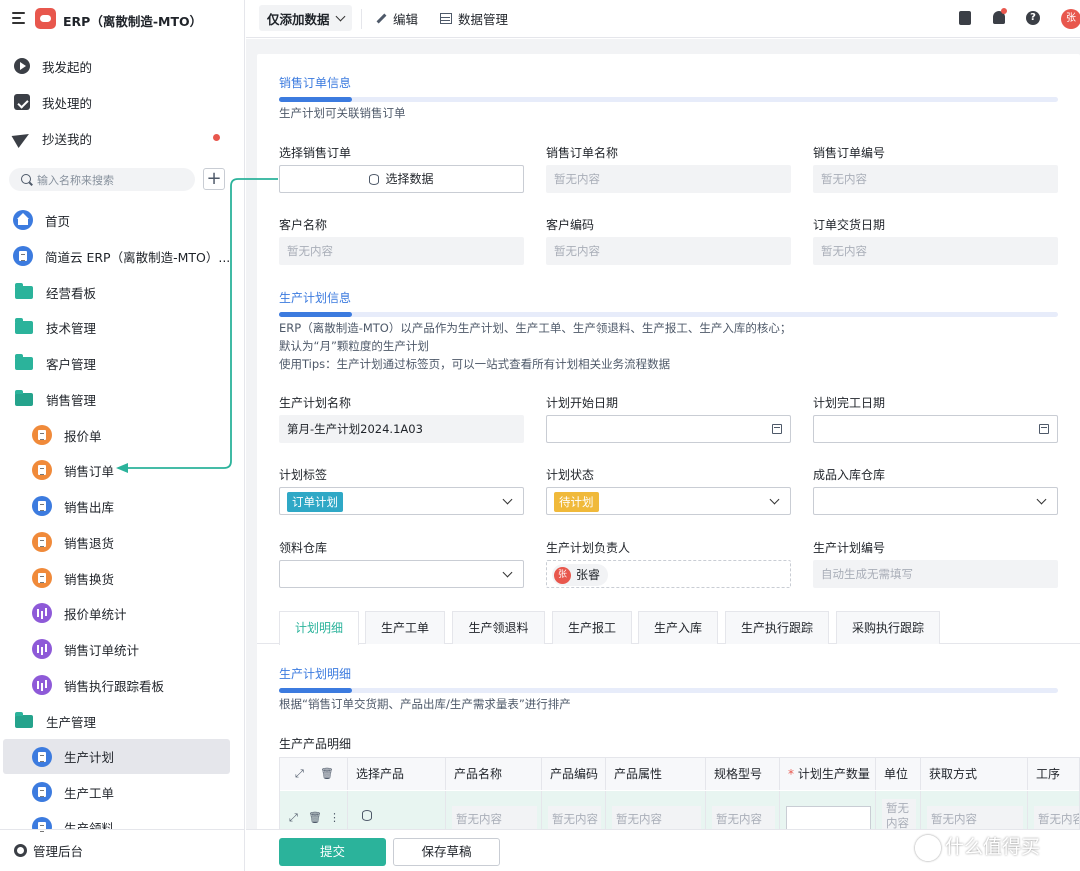 The width and height of the screenshot is (1080, 871). What do you see at coordinates (55, 327) in the screenshot?
I see `nav-item-tech: 技术管理` at bounding box center [55, 327].